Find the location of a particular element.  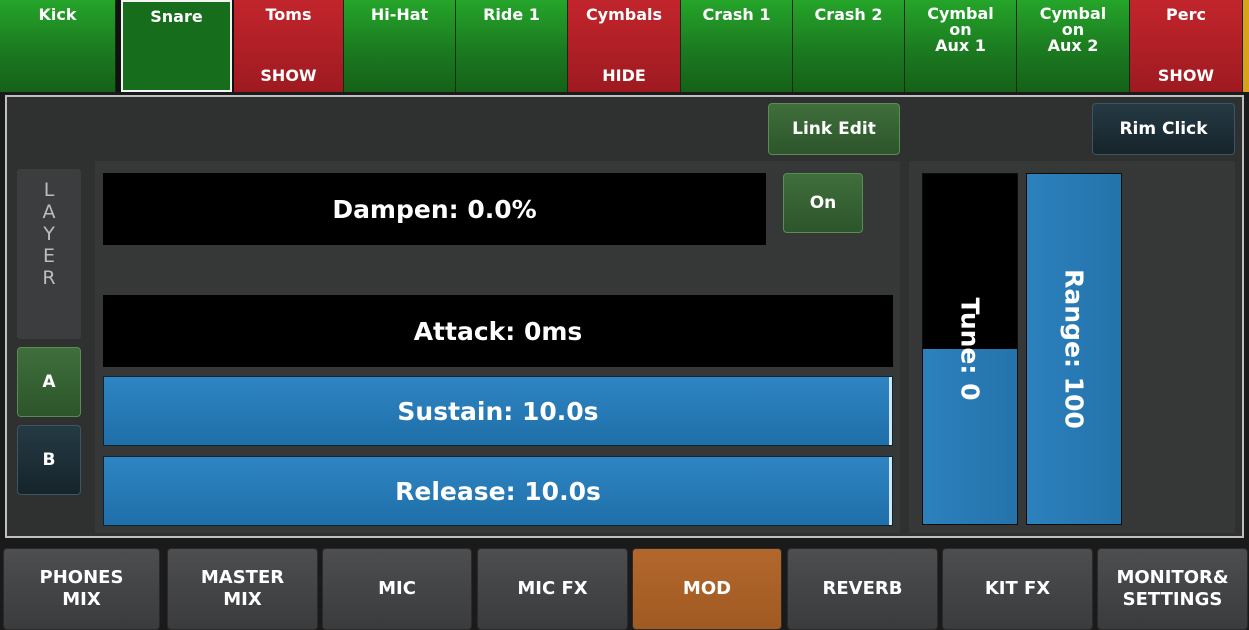

nav-label-line: MOD is located at coordinates (707, 588).